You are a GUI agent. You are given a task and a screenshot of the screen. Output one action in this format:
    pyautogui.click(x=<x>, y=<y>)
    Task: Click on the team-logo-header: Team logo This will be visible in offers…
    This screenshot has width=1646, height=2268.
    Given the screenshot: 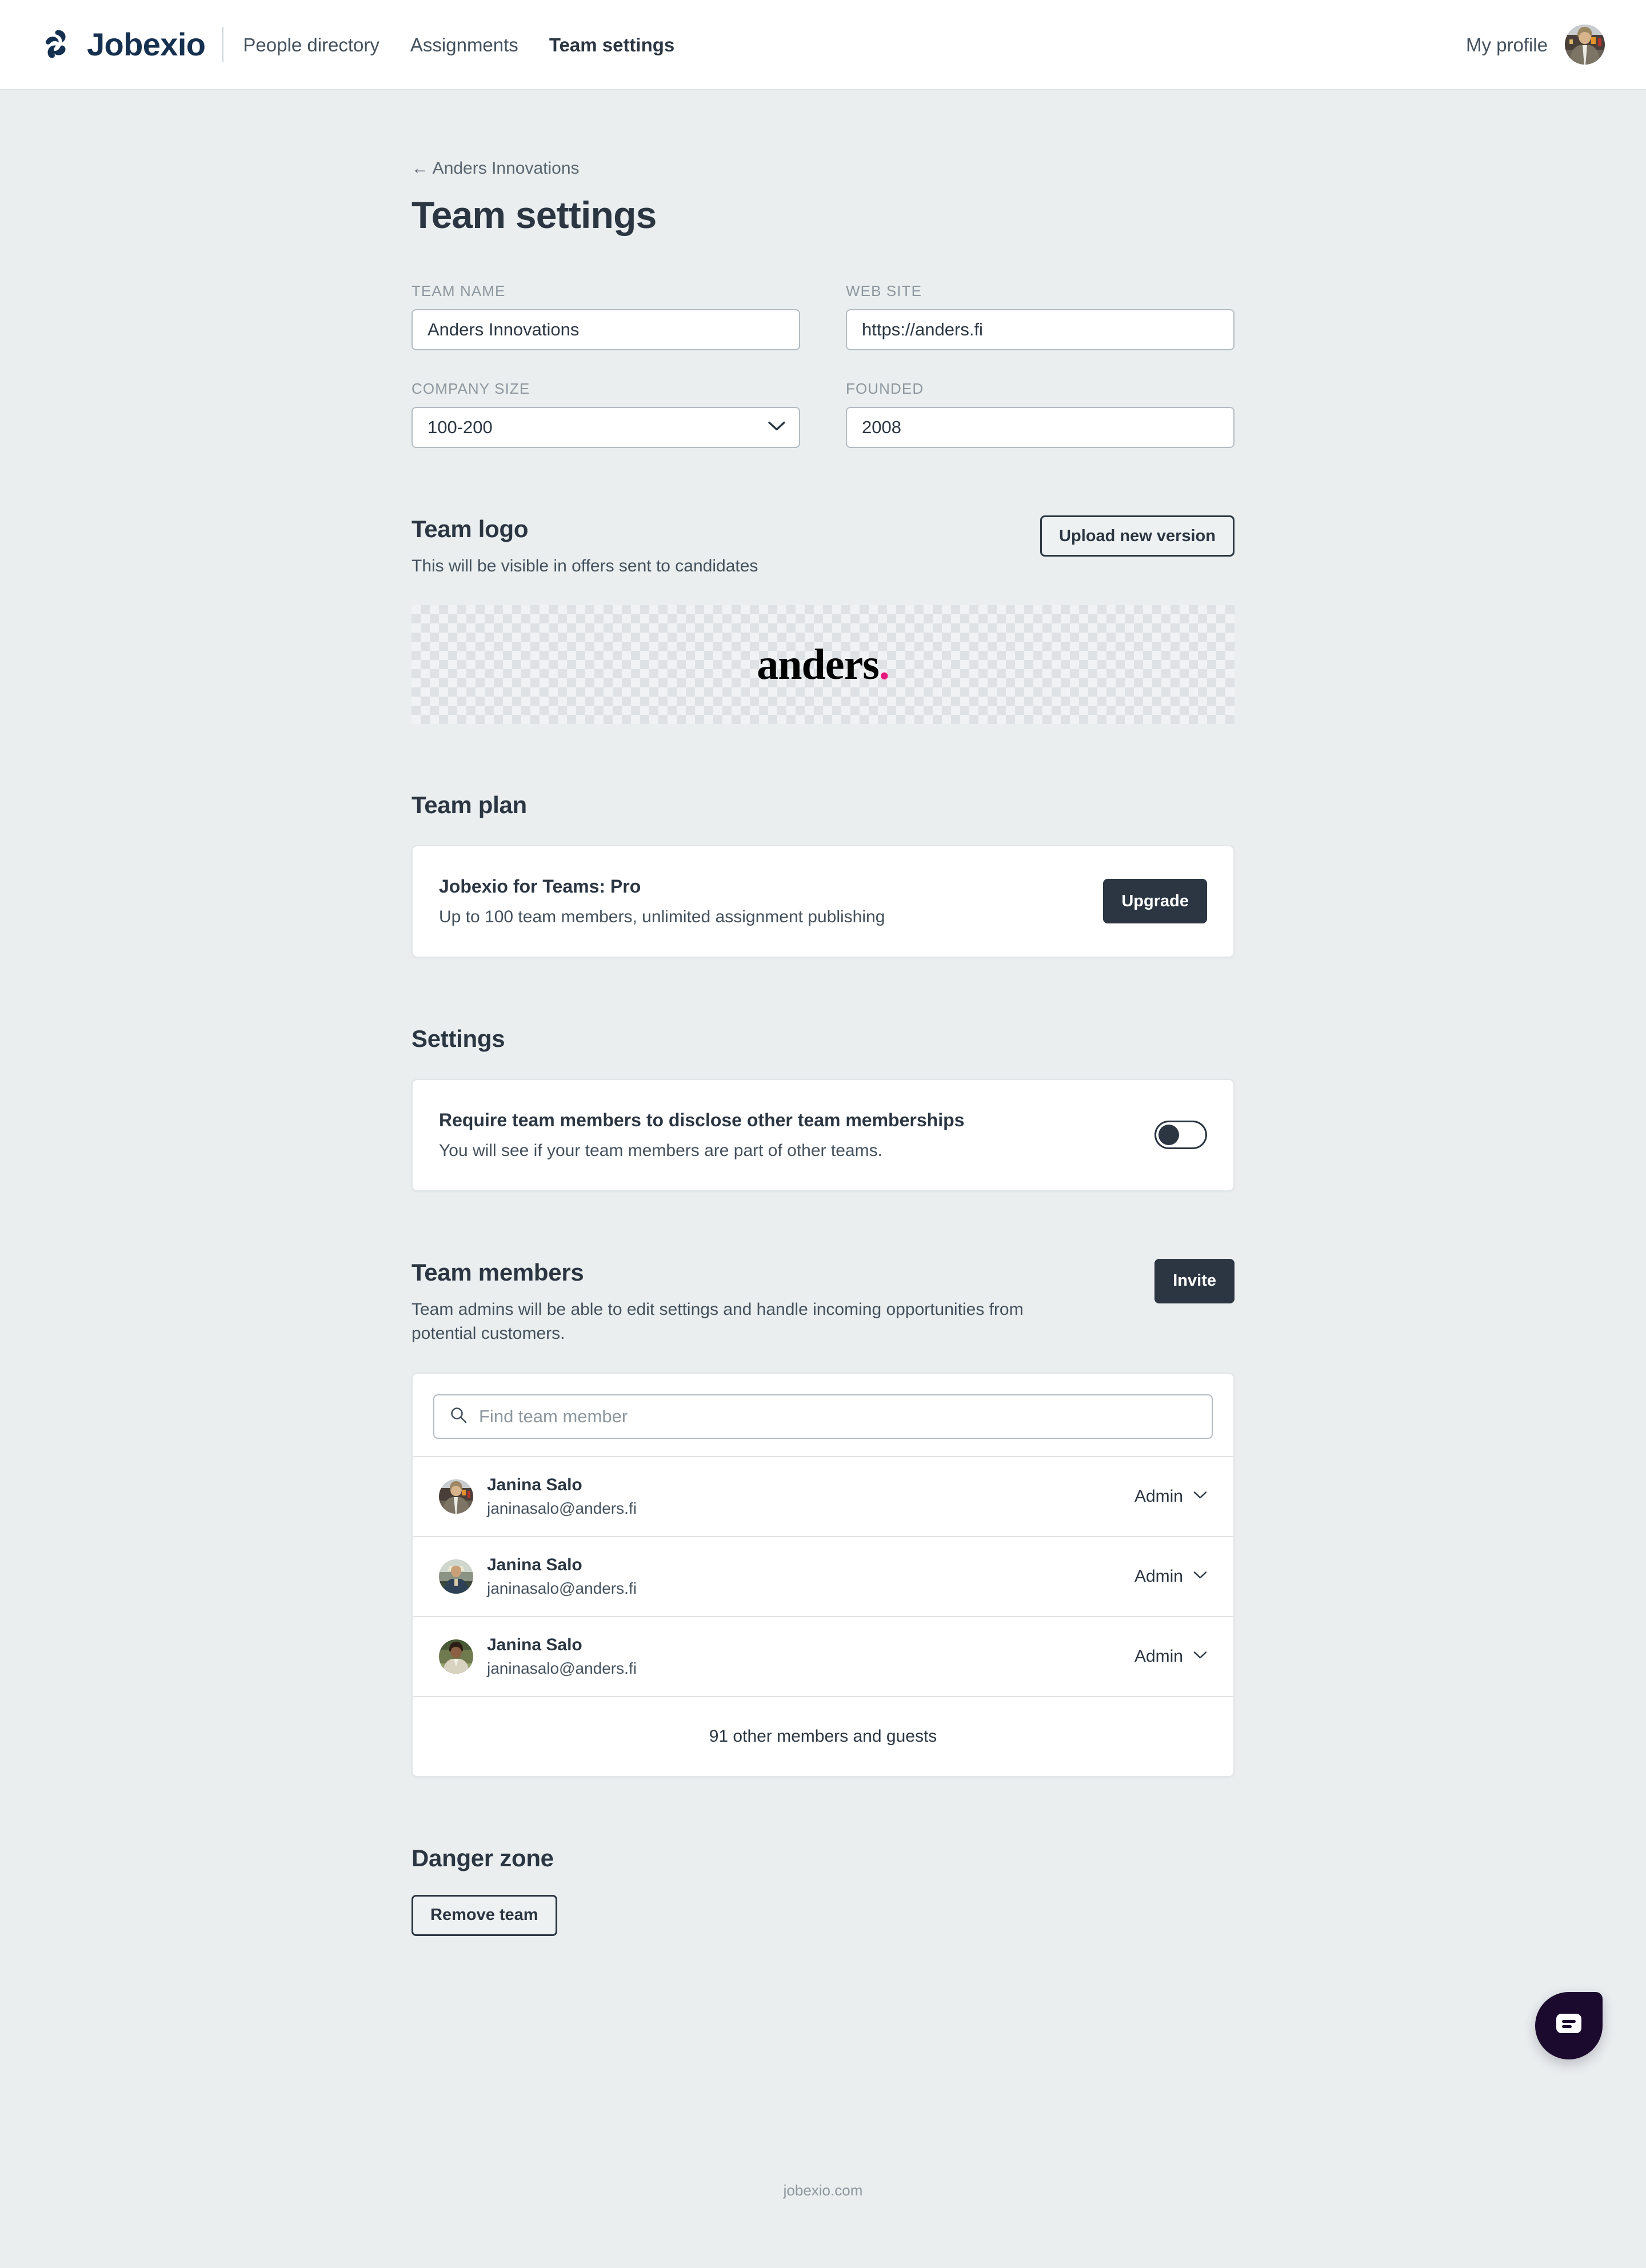 What is the action you would take?
    pyautogui.click(x=823, y=547)
    